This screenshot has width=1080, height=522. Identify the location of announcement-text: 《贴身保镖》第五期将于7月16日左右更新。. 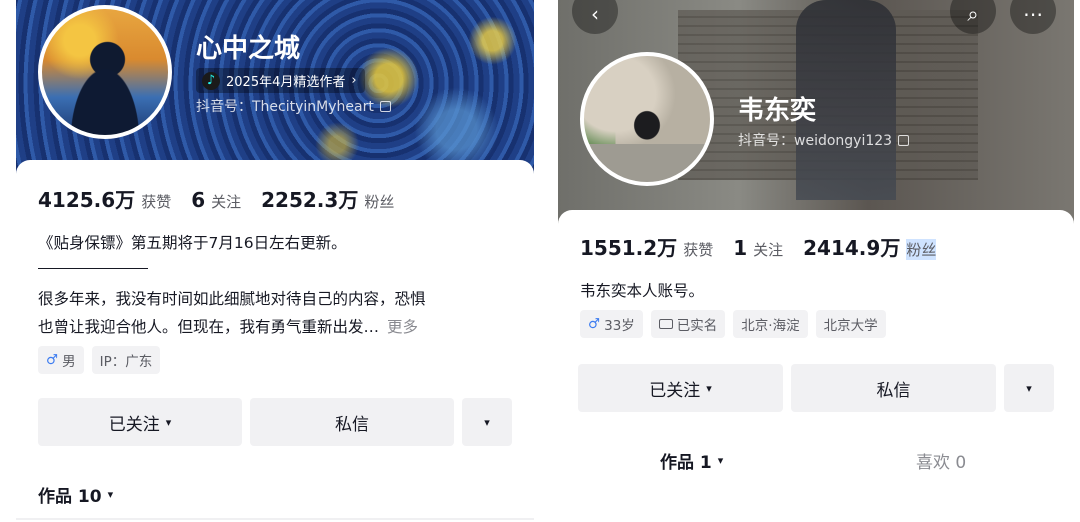
(192, 243).